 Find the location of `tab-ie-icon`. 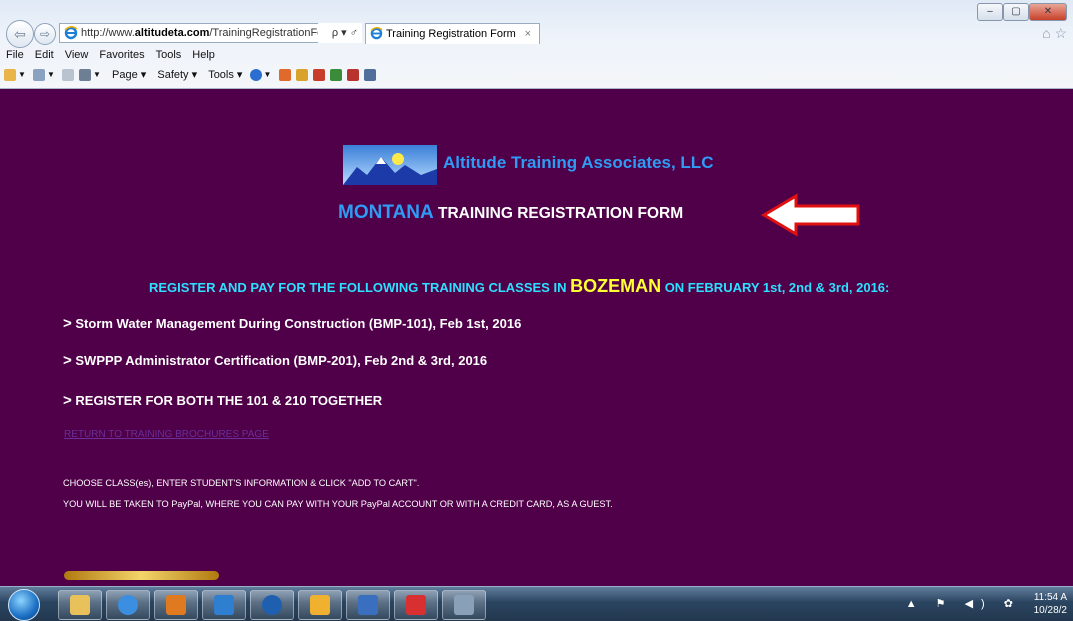

tab-ie-icon is located at coordinates (376, 33).